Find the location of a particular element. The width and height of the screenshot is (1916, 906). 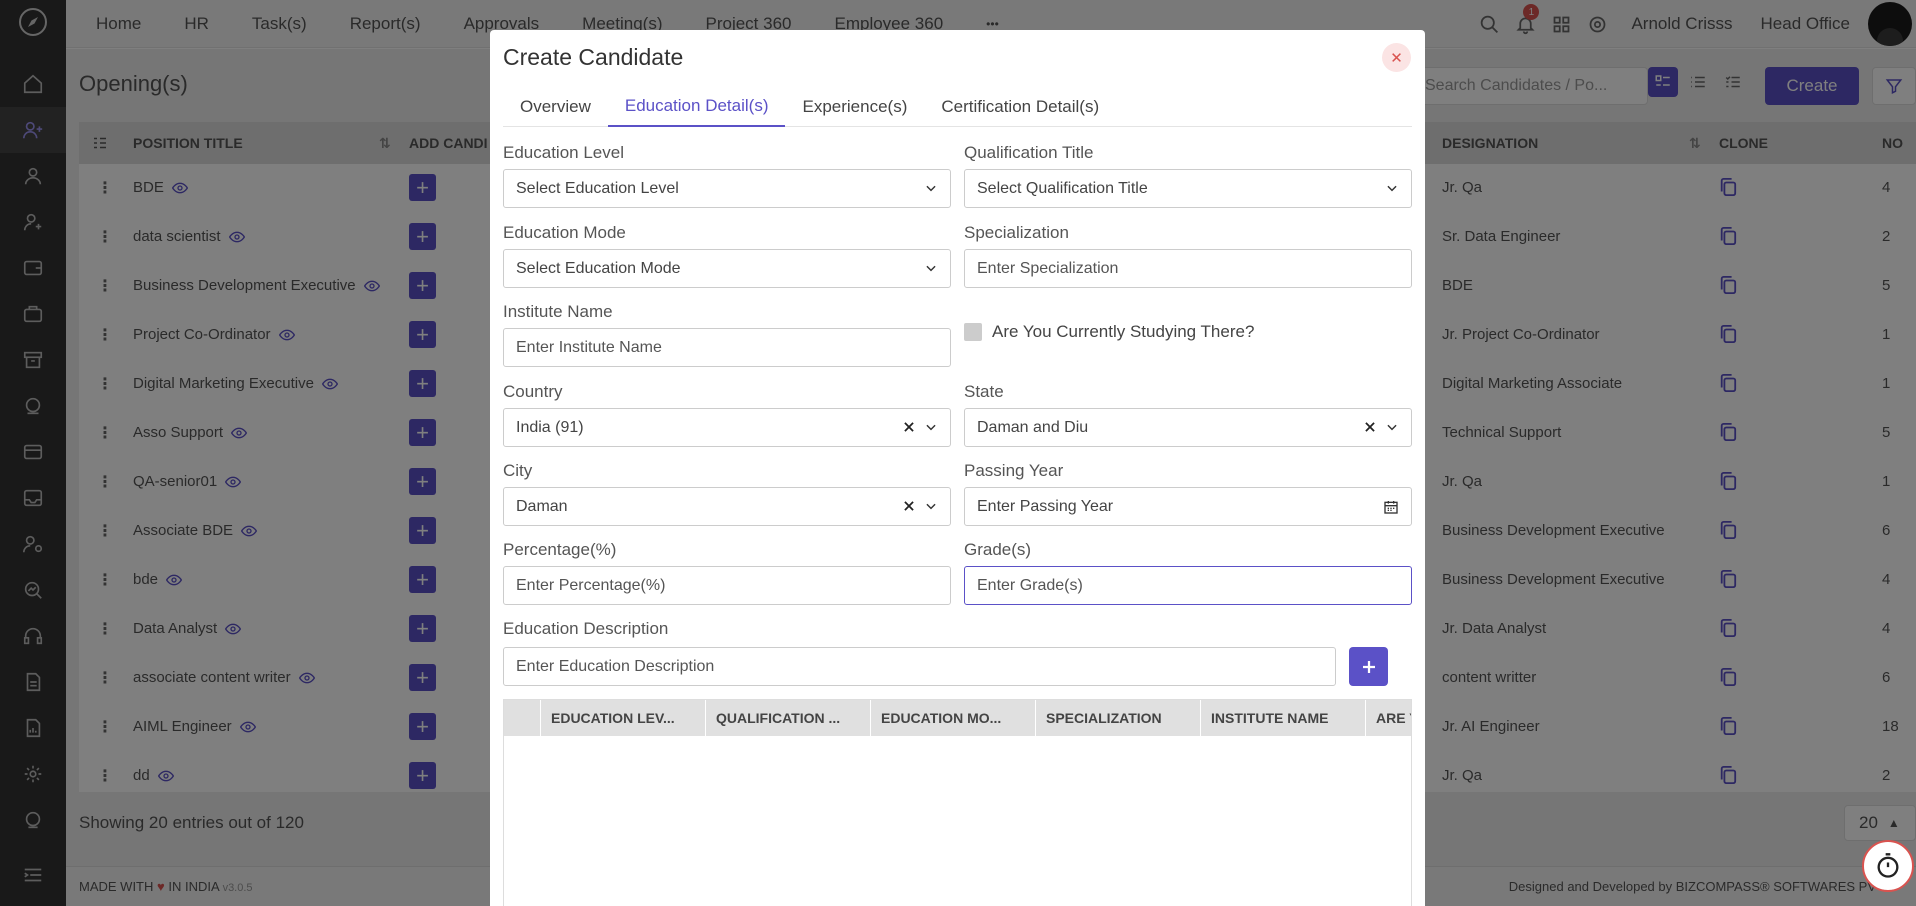

add-education-button is located at coordinates (1368, 666).